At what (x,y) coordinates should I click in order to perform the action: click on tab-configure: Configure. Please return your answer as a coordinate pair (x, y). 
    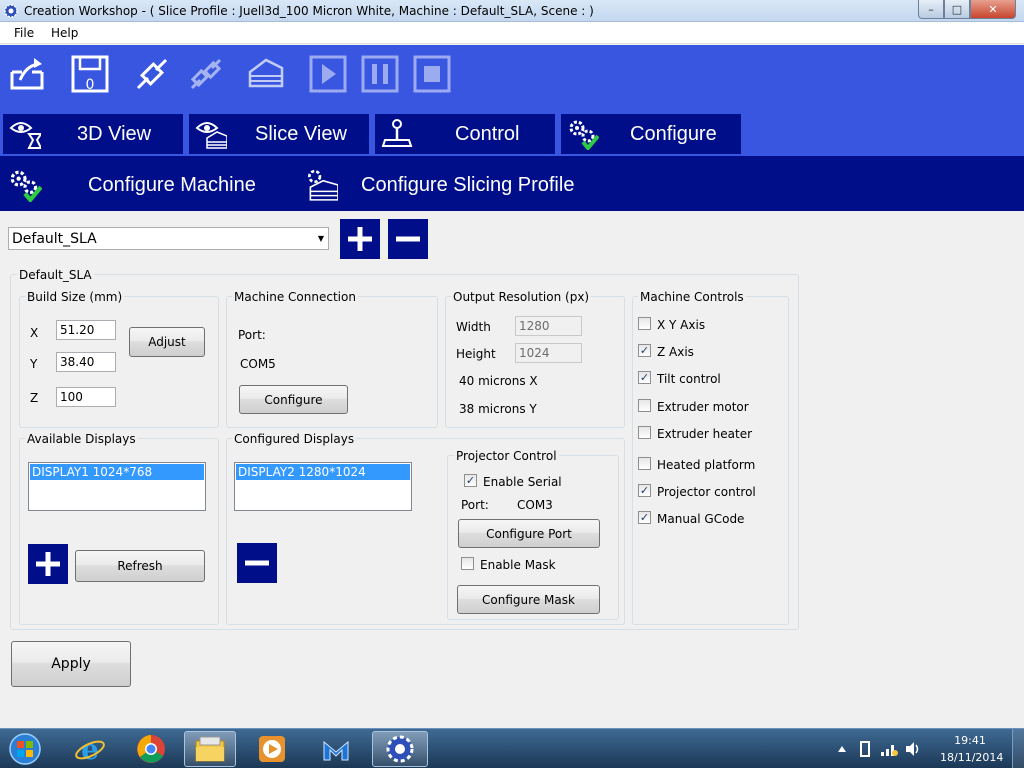
    Looking at the image, I should click on (651, 134).